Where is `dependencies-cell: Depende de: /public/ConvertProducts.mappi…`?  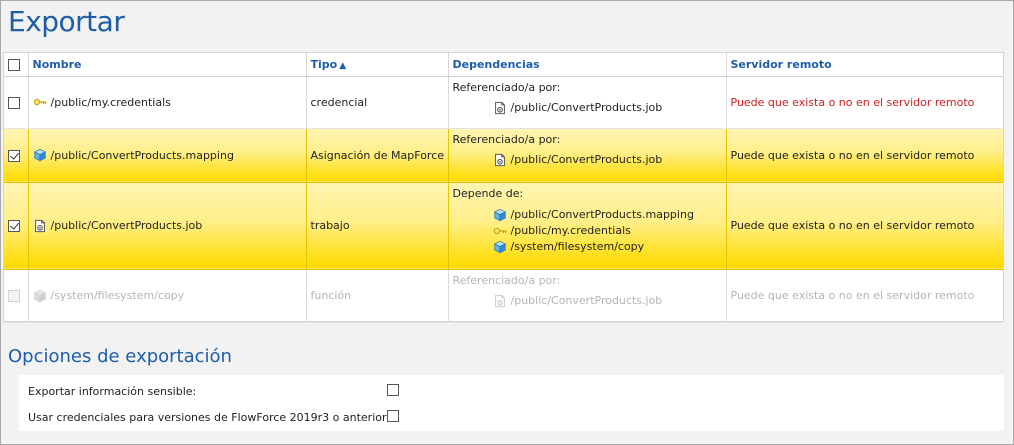 dependencies-cell: Depende de: /public/ConvertProducts.mappi… is located at coordinates (587, 226).